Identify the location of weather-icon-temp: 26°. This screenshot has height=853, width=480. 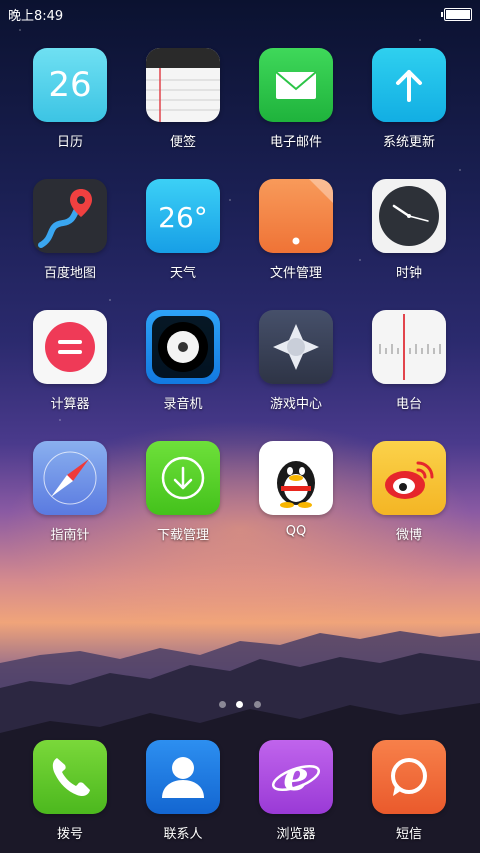
(183, 217).